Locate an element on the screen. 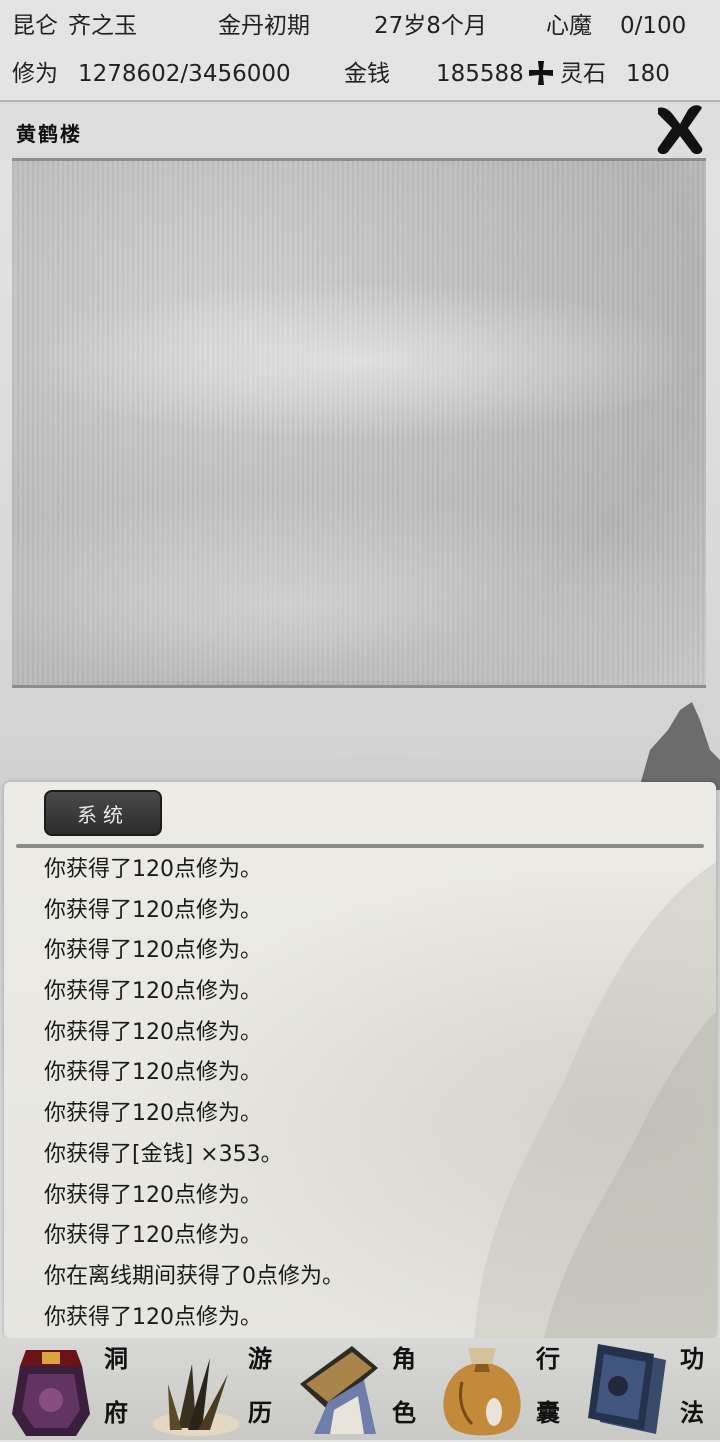 The width and height of the screenshot is (720, 1442). skill-book-icon is located at coordinates (627, 1389).